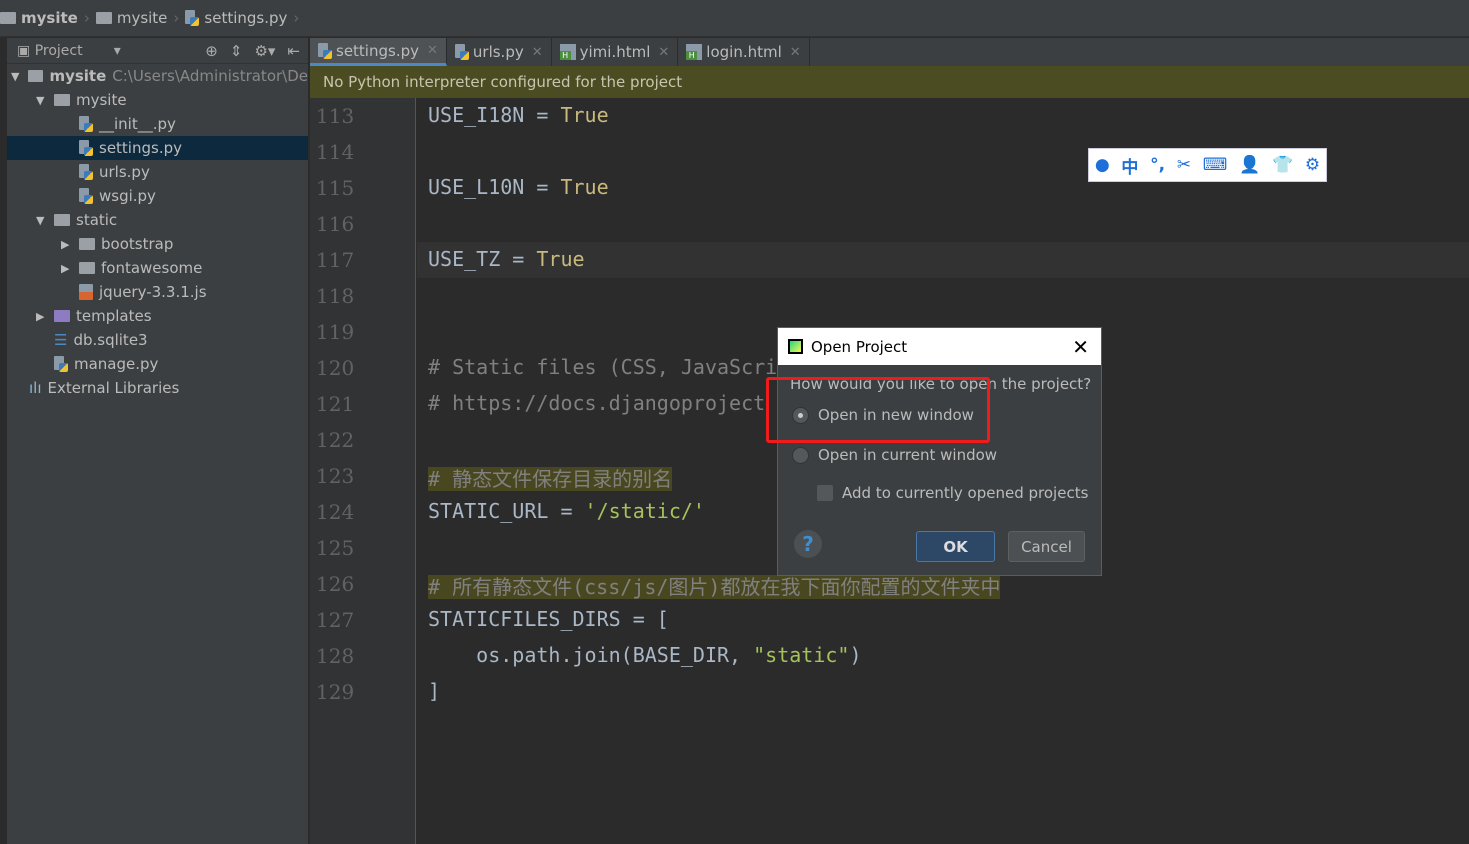  What do you see at coordinates (157, 316) in the screenshot?
I see `tree-item: ▶ templates` at bounding box center [157, 316].